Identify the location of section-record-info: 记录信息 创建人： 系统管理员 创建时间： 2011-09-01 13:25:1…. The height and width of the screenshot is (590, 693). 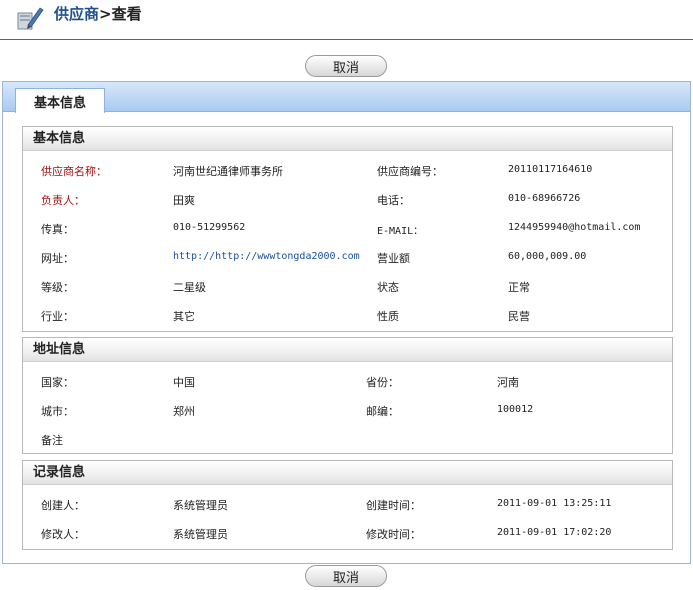
(347, 505).